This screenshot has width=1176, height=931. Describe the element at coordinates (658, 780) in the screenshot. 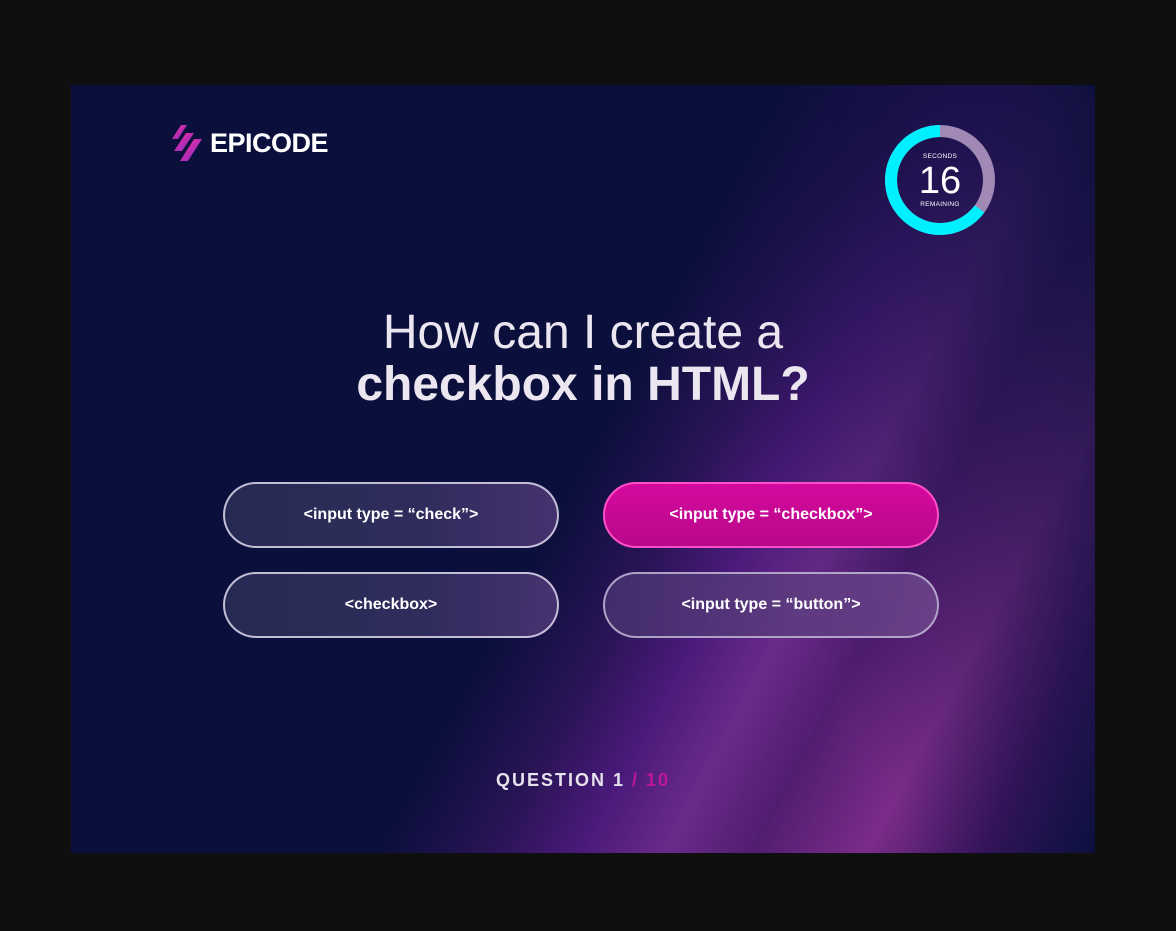

I see `question-total: 10` at that location.